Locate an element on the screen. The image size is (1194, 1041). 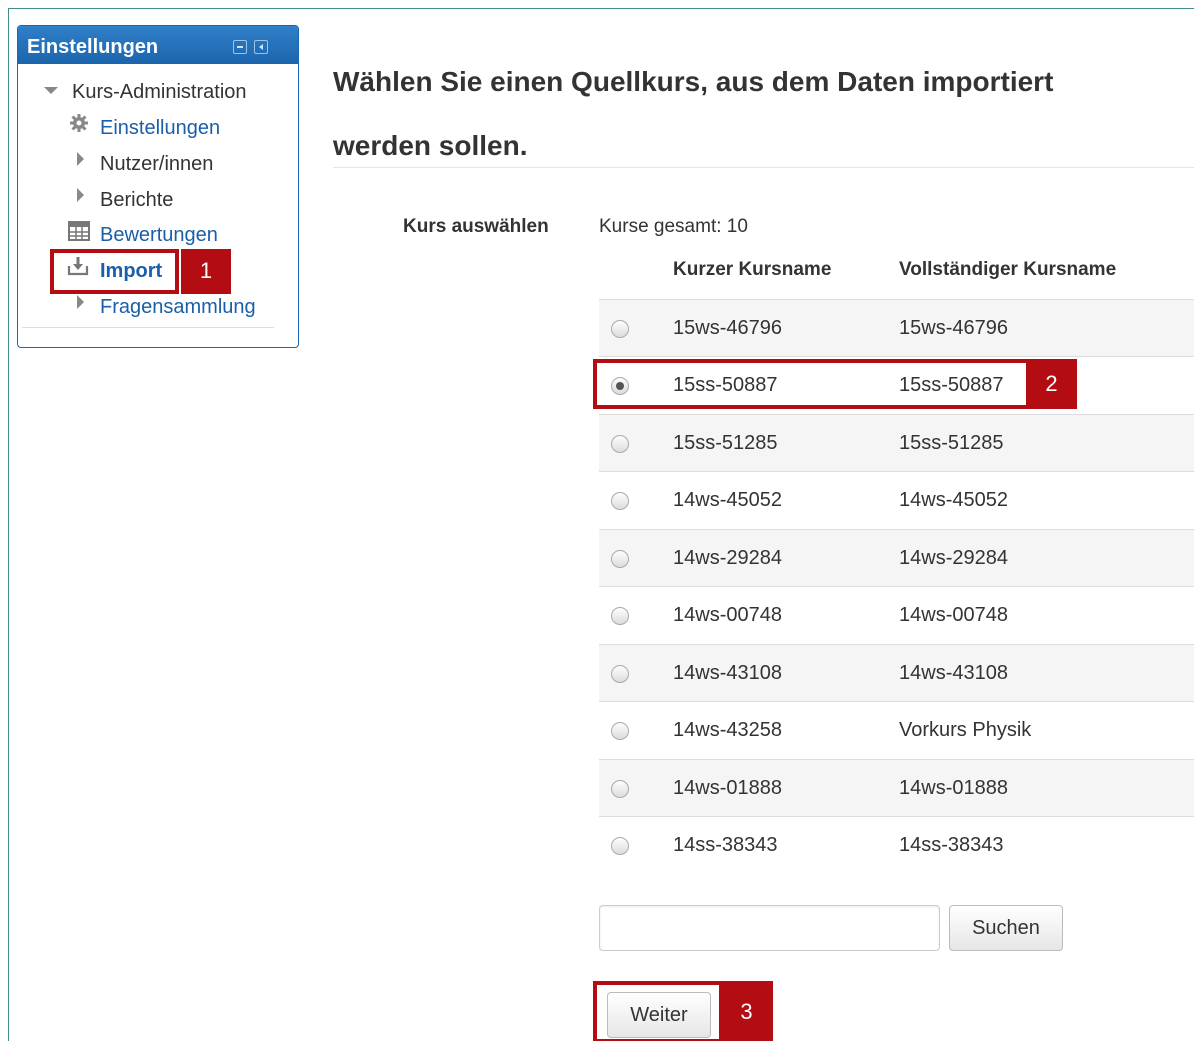
short-name-cell: 14ws-43258 is located at coordinates (727, 730).